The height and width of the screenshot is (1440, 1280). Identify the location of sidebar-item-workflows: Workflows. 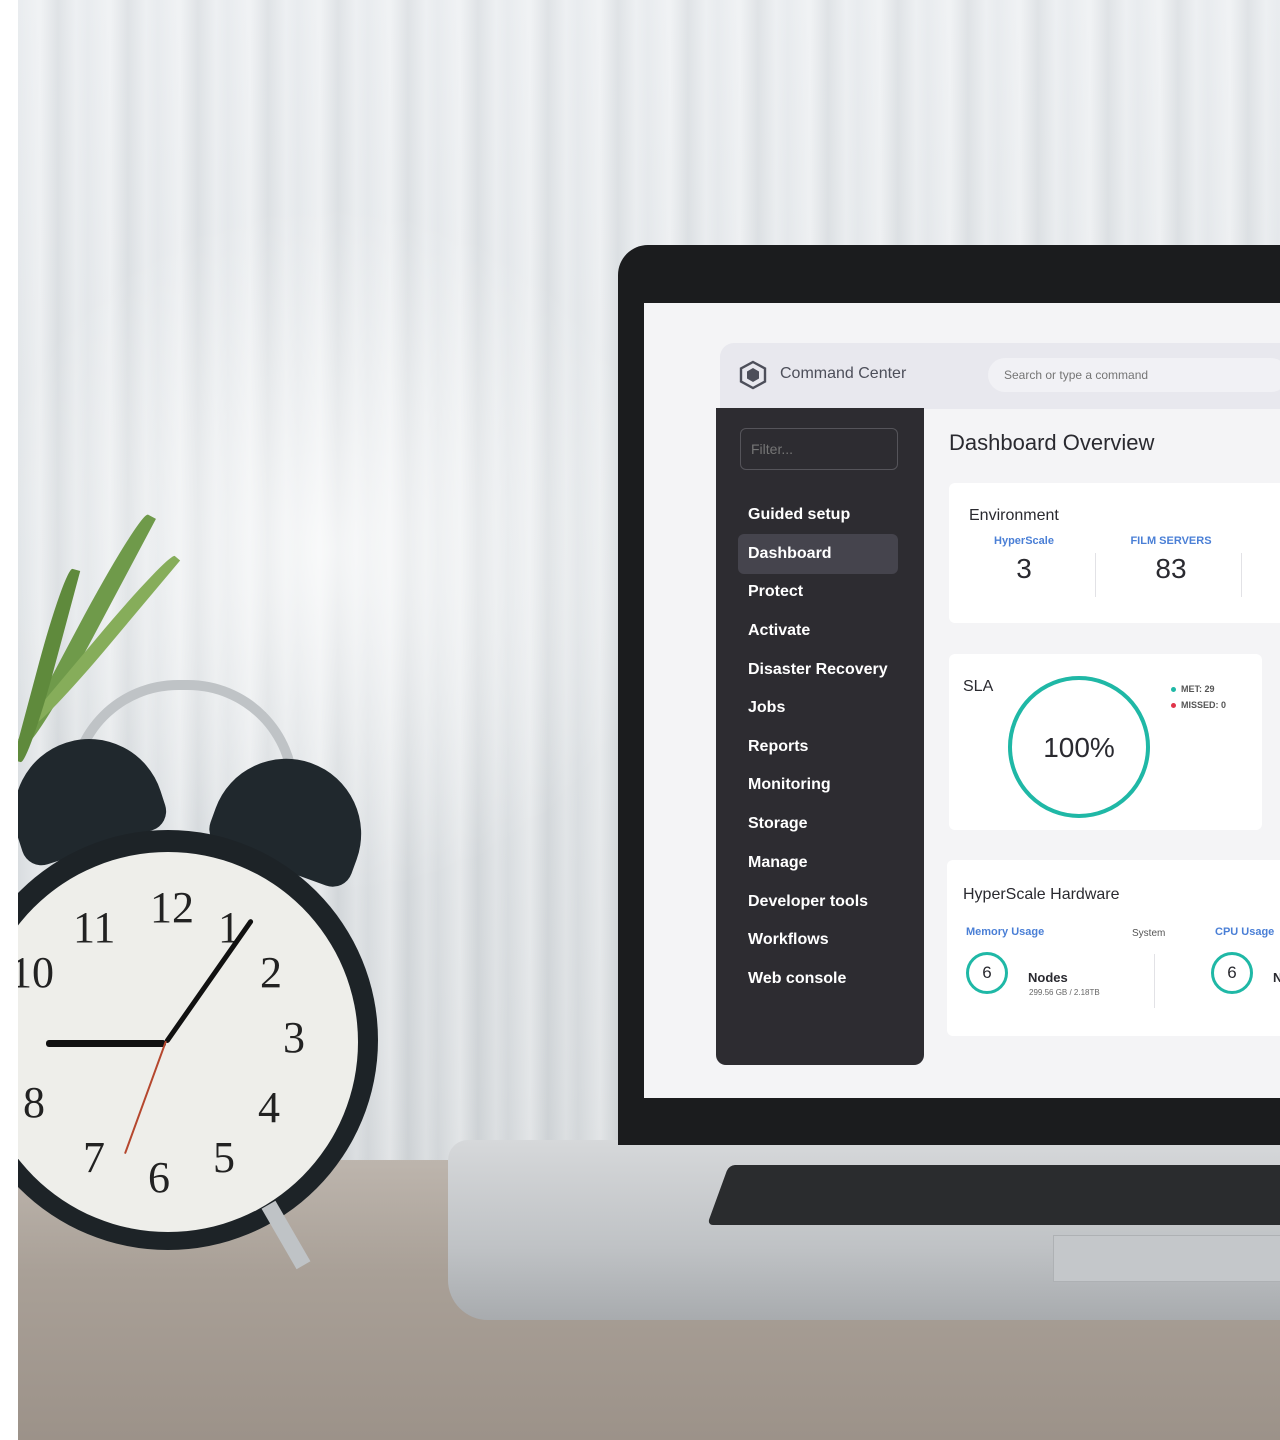
(818, 940).